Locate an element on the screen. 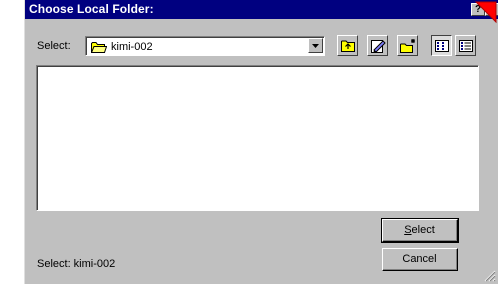 This screenshot has height=284, width=498. new-folder-button is located at coordinates (407, 45).